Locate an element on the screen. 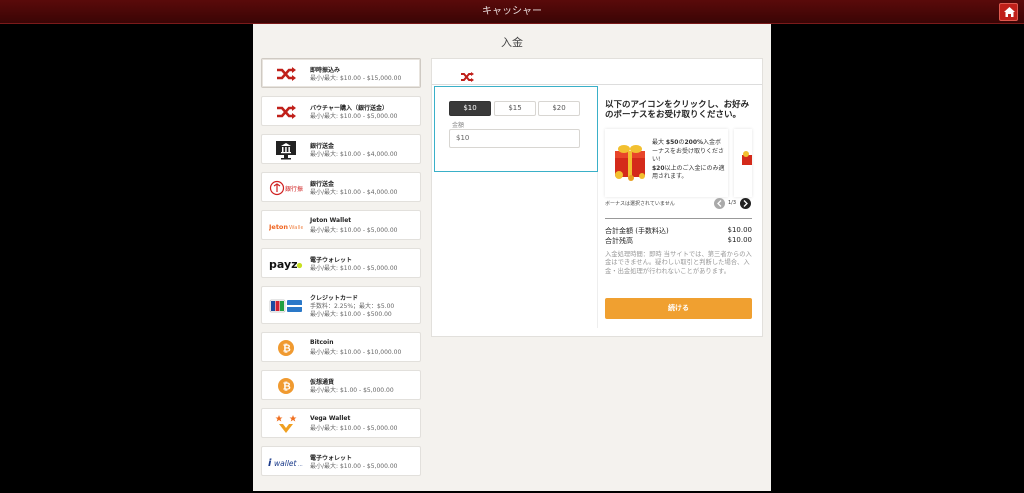 This screenshot has width=1024, height=493. svg-text: Wallet is located at coordinates (296, 228).